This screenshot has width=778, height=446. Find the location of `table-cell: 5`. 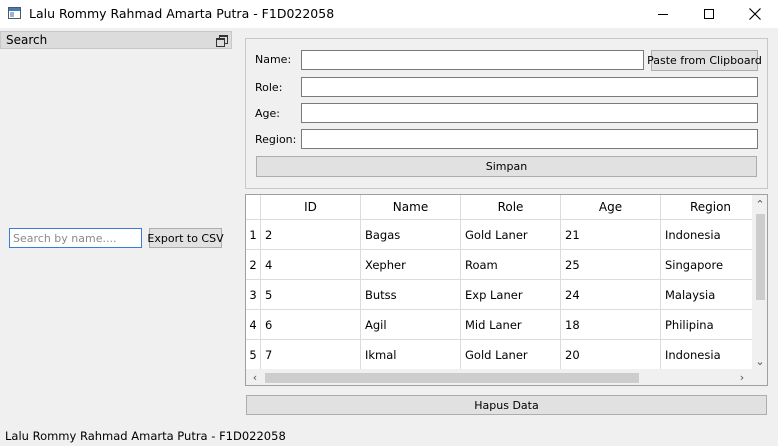

table-cell: 5 is located at coordinates (311, 295).